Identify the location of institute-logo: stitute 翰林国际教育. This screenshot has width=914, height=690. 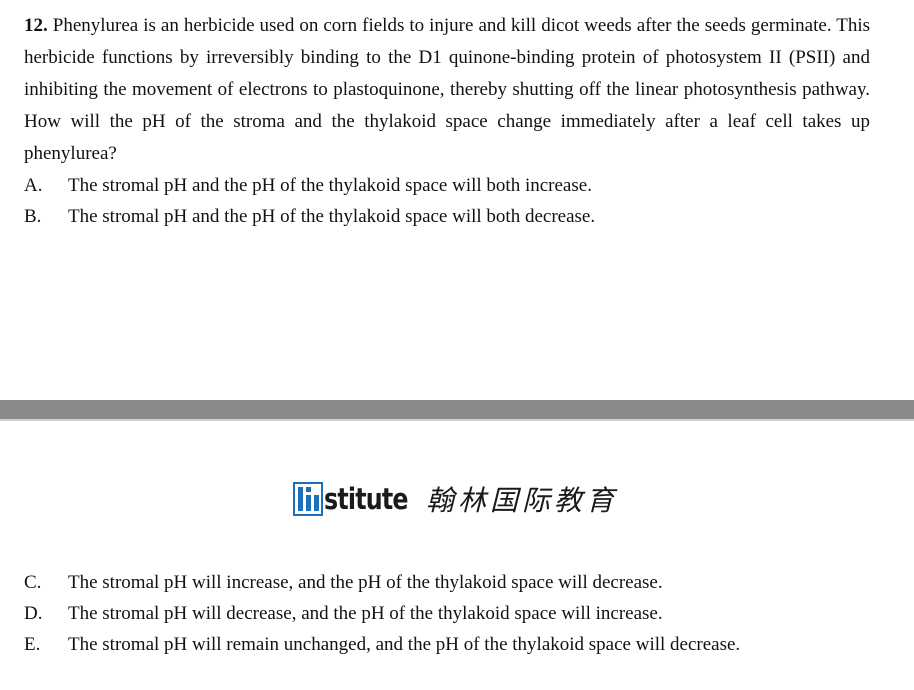
(455, 499).